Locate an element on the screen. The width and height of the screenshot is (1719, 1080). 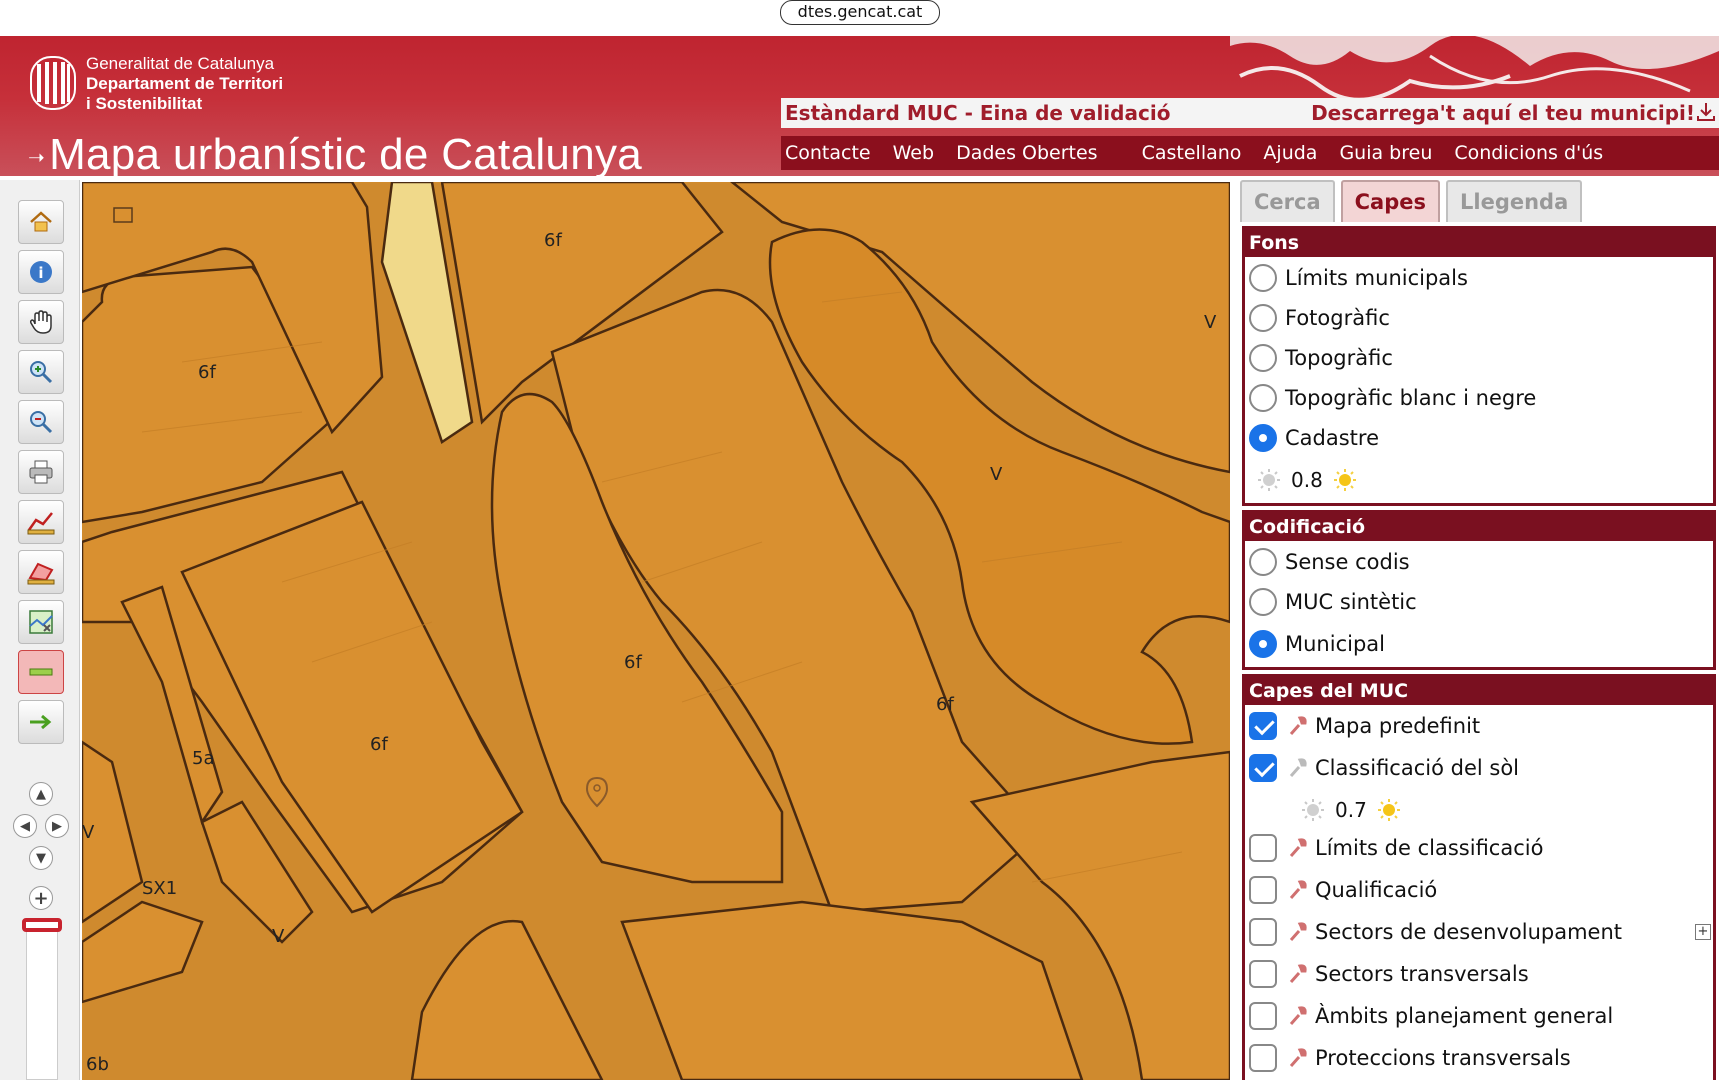
map-select-button is located at coordinates (41, 622).